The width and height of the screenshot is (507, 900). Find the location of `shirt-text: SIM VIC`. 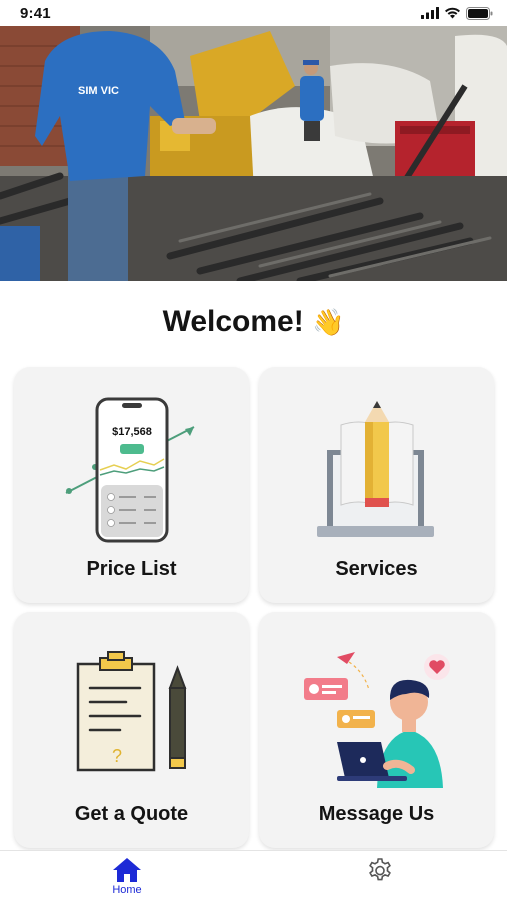

shirt-text: SIM VIC is located at coordinates (98, 91).